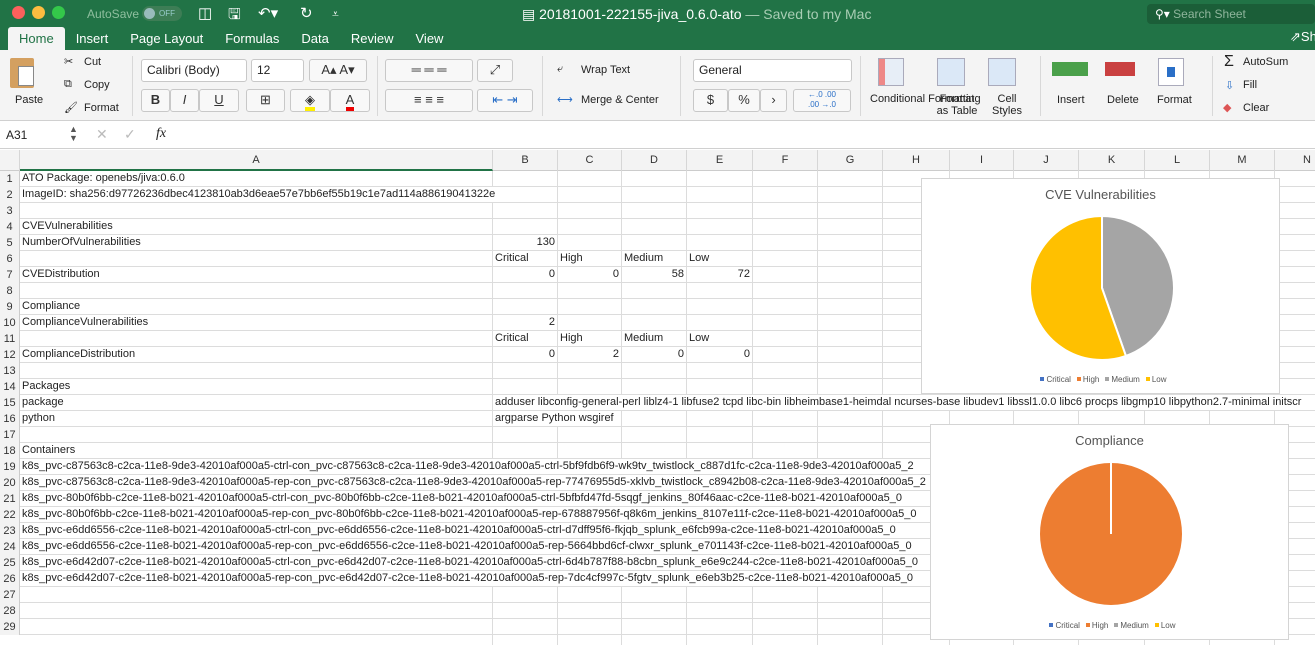 The image size is (1315, 645). What do you see at coordinates (1120, 69) in the screenshot?
I see `delete-cells-icon` at bounding box center [1120, 69].